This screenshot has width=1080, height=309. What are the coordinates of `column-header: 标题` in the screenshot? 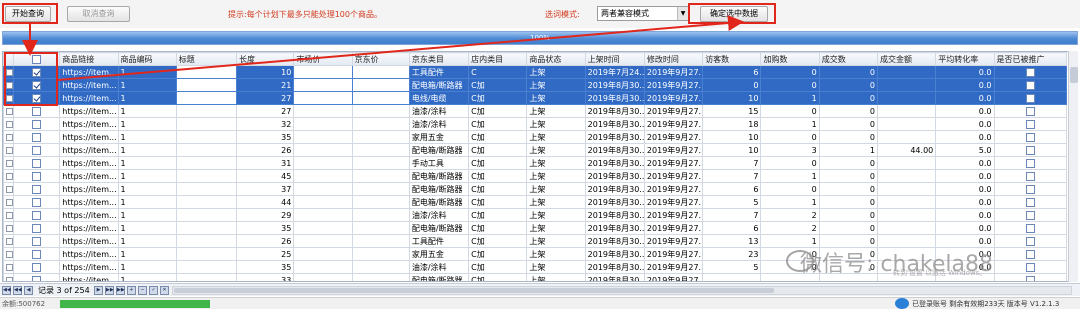 It's located at (206, 59).